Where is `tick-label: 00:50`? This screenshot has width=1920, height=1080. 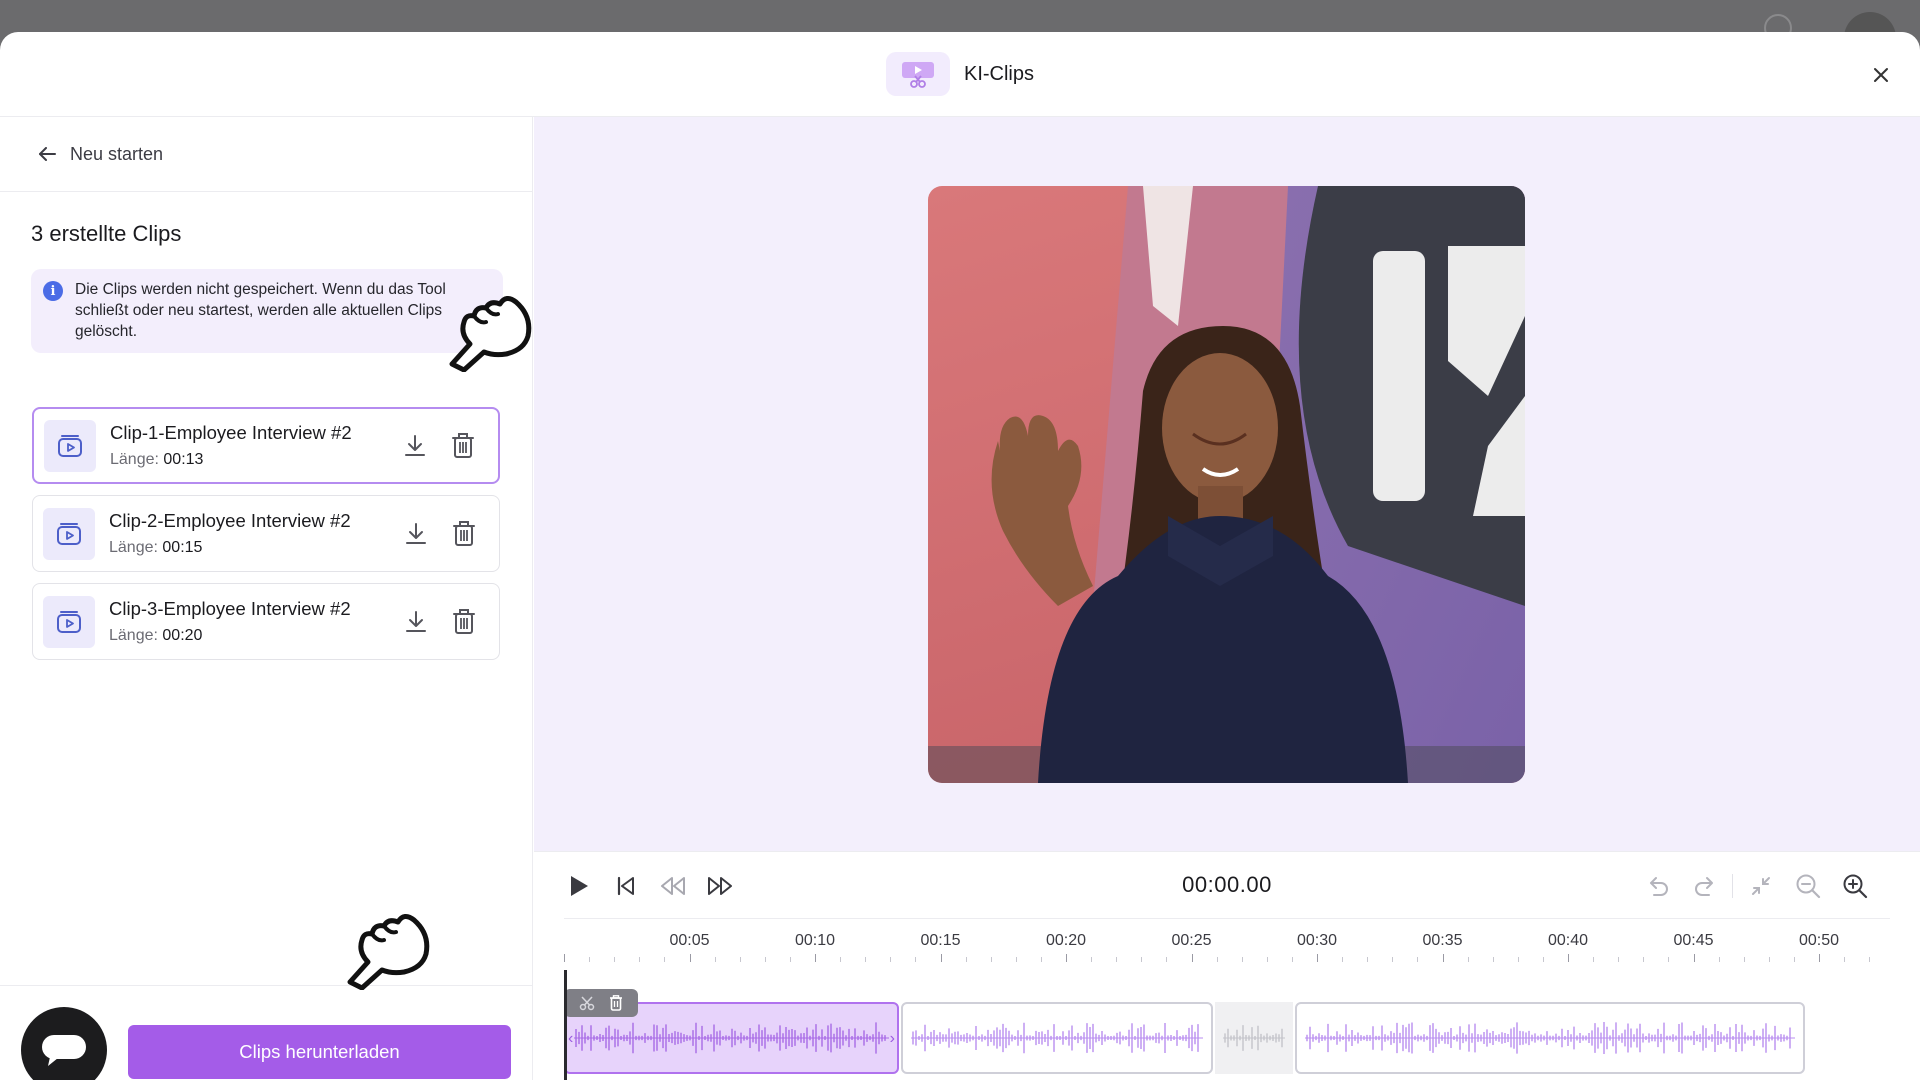
tick-label: 00:50 is located at coordinates (1819, 940).